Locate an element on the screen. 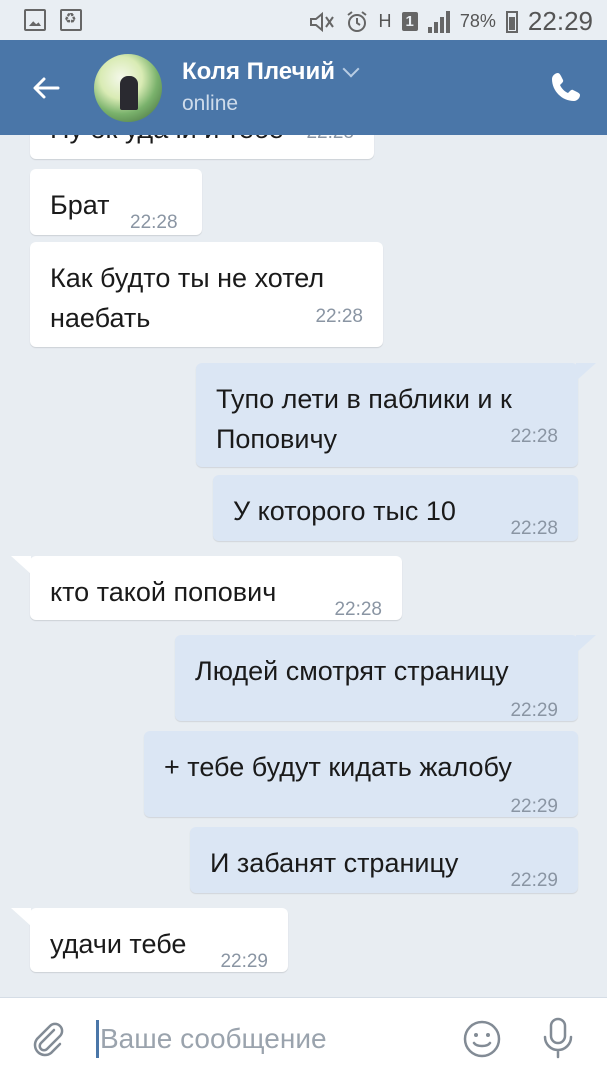 The image size is (607, 1080). message-text: удачи тебе is located at coordinates (118, 944).